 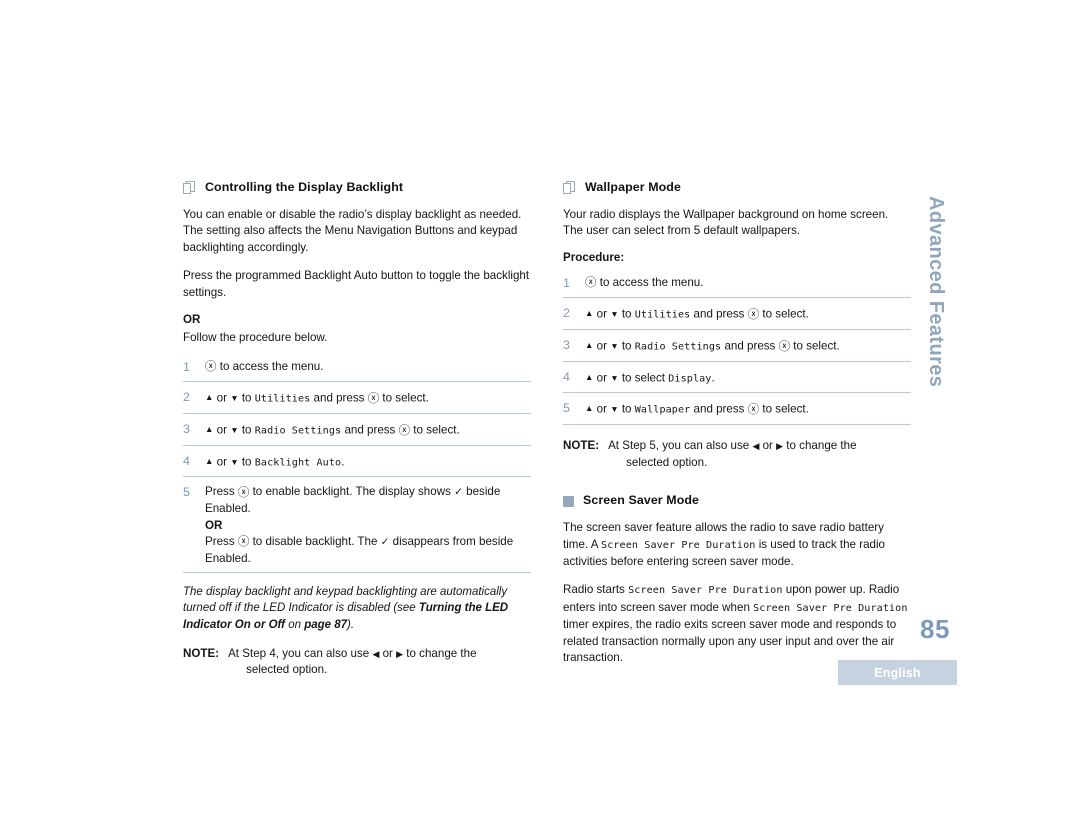 What do you see at coordinates (690, 379) in the screenshot?
I see `menu-item-label: Display` at bounding box center [690, 379].